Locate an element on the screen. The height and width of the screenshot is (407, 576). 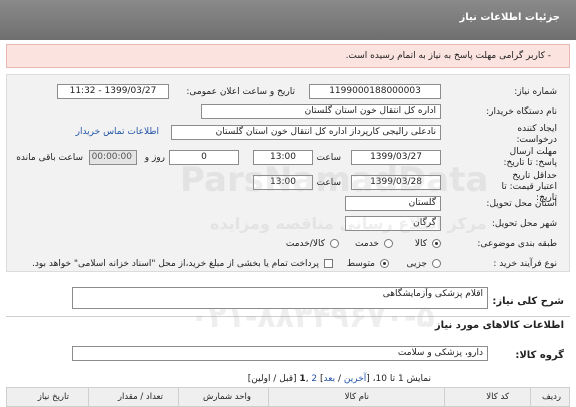
remaining-time-label: ساعت باقی مانده is located at coordinates (49, 158).